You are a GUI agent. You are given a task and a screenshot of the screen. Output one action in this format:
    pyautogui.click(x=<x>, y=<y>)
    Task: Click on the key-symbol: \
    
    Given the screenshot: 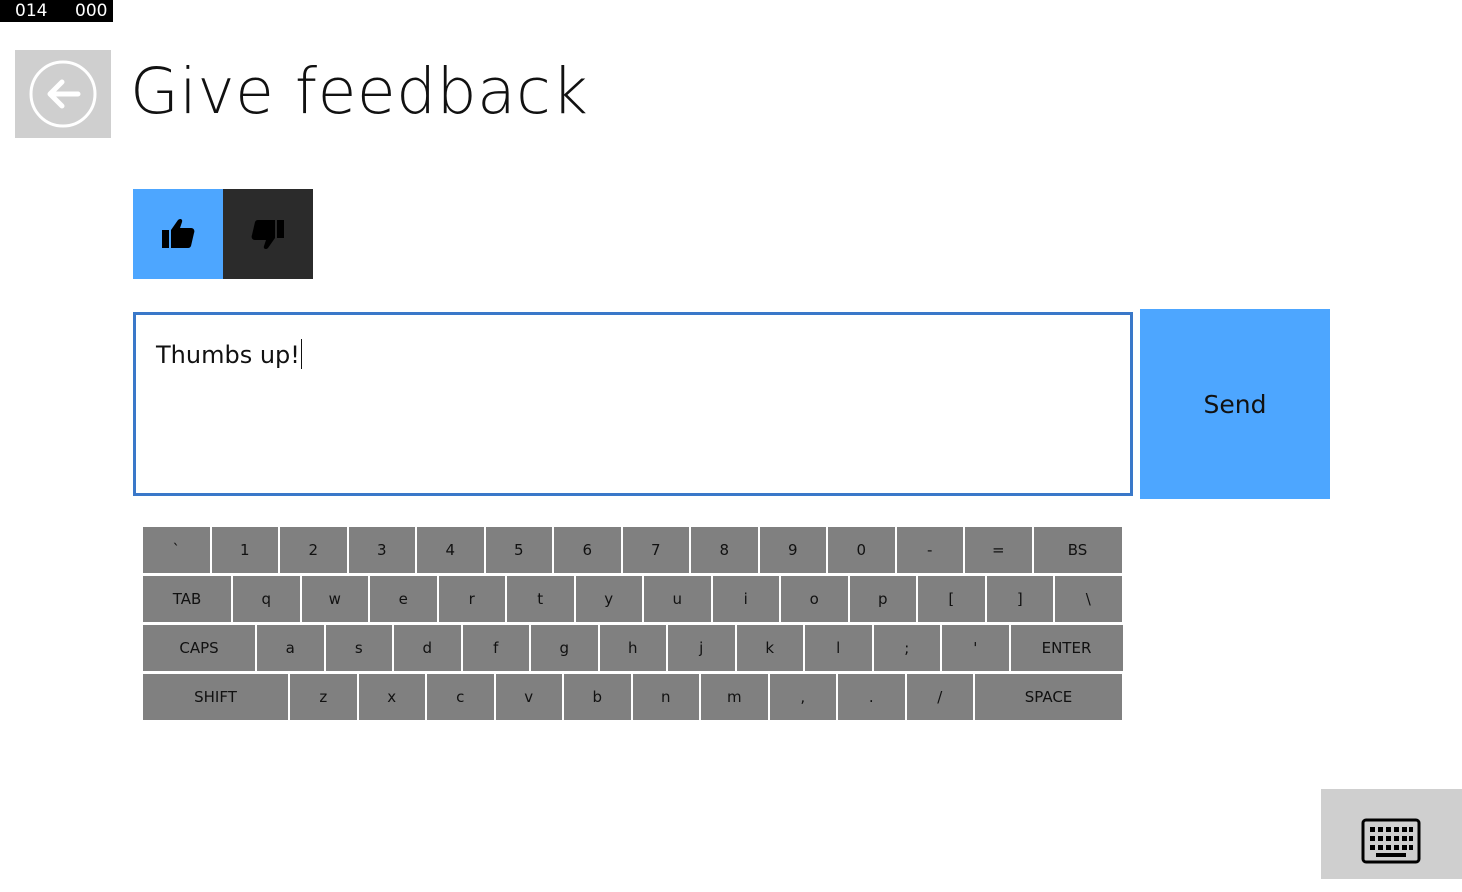 What is the action you would take?
    pyautogui.click(x=1088, y=599)
    